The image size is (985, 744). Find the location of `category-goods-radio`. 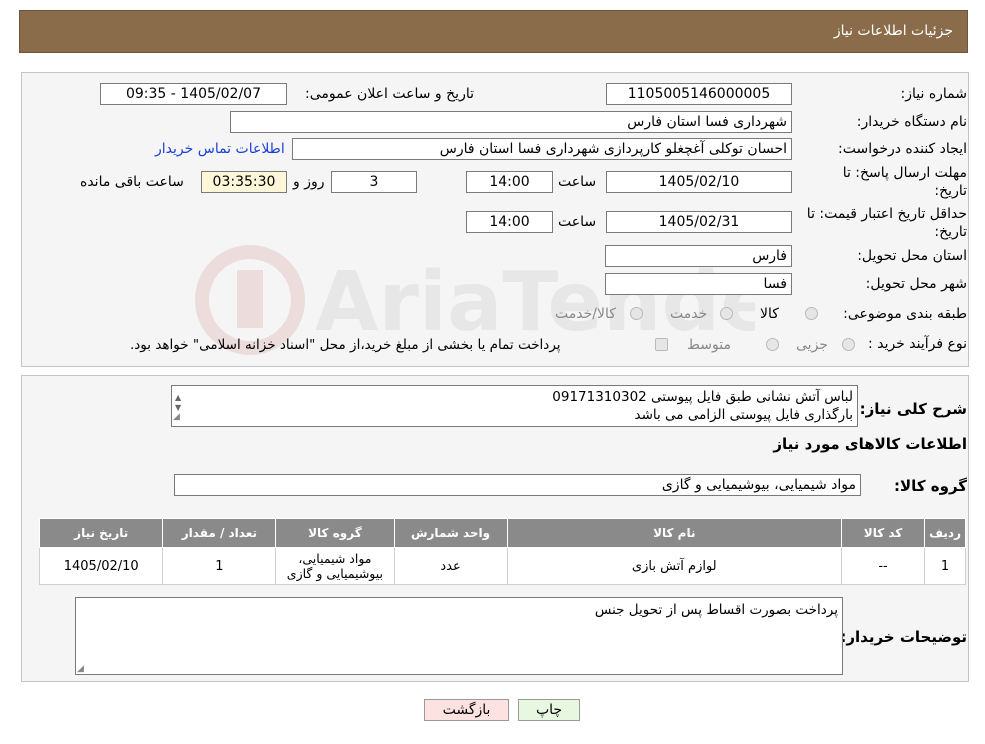

category-goods-radio is located at coordinates (811, 313).